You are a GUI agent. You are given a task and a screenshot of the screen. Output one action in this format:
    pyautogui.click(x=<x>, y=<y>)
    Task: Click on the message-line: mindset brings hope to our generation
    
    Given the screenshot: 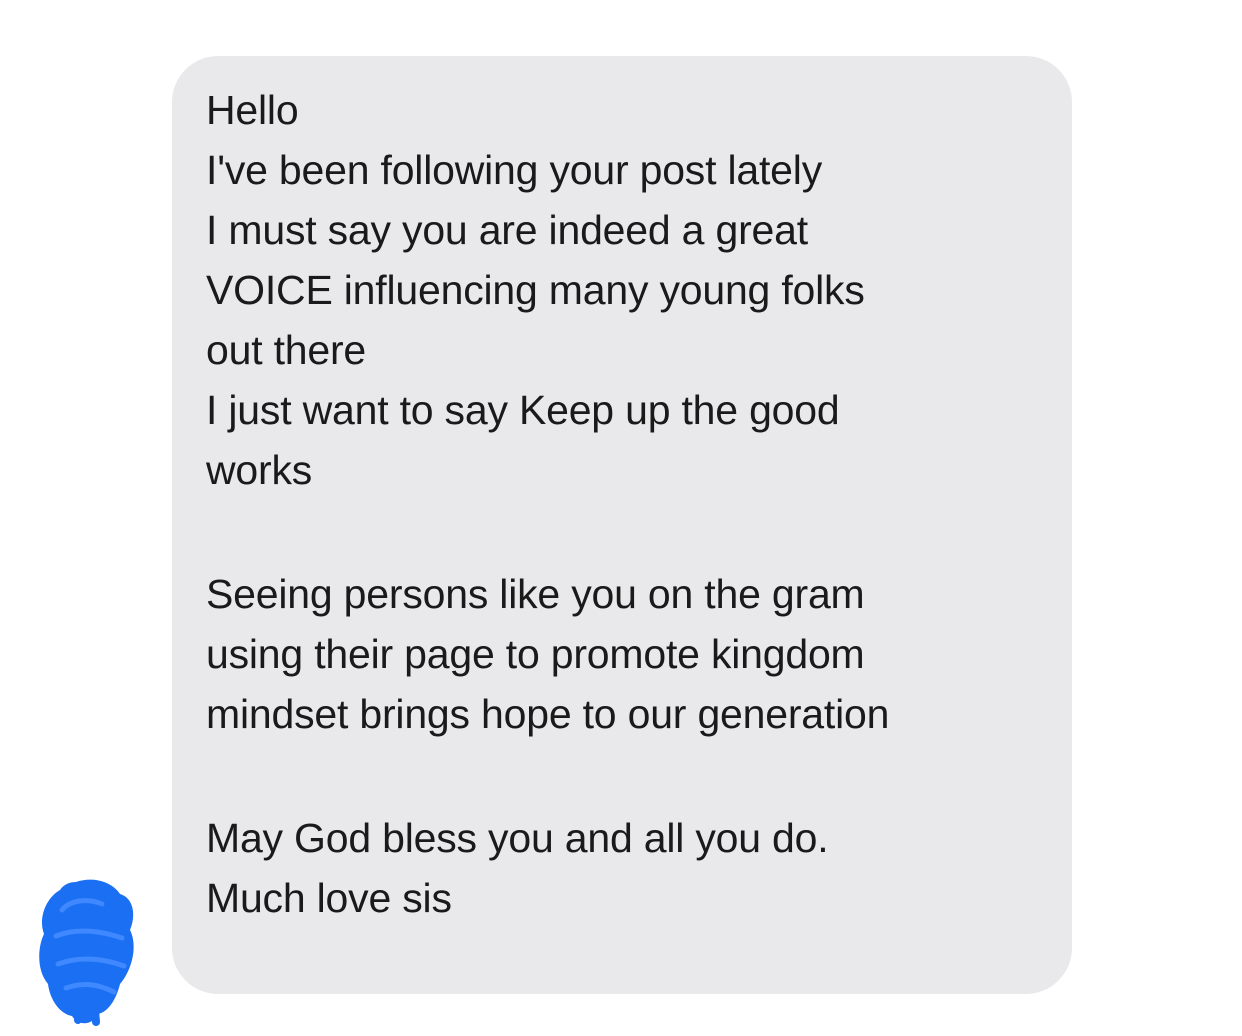 What is the action you would take?
    pyautogui.click(x=548, y=714)
    